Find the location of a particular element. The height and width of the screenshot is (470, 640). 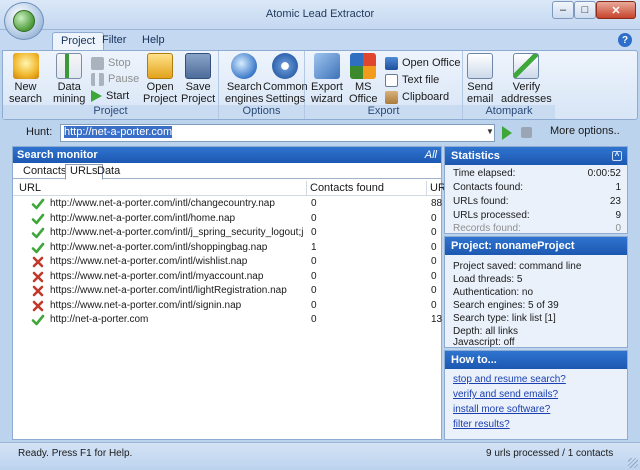

resize-grip is located at coordinates (633, 463).